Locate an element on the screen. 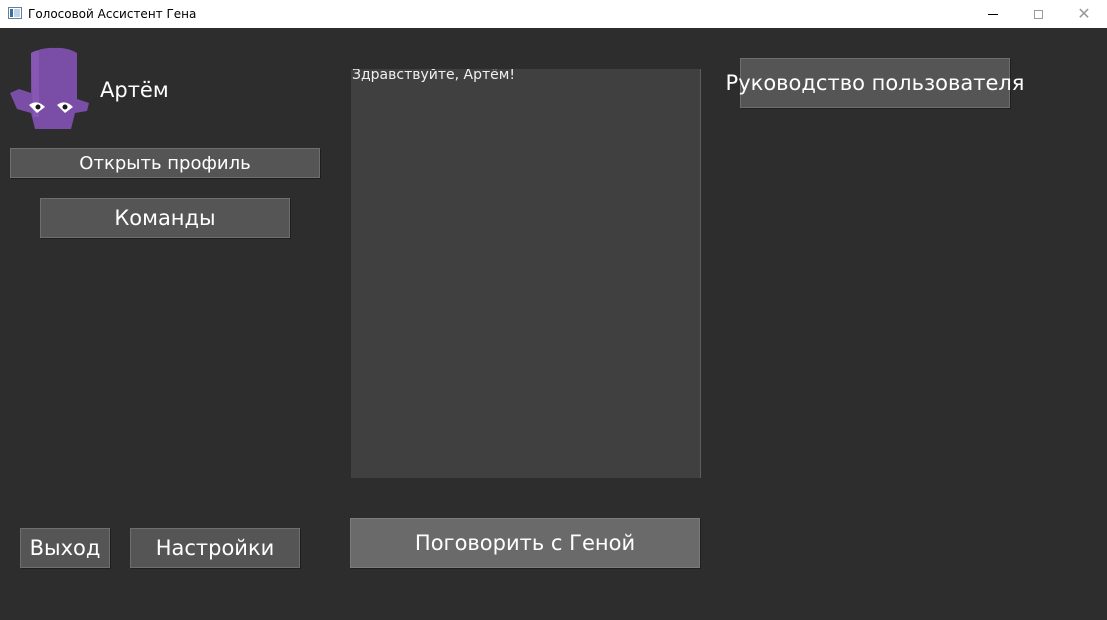  maximize-icon is located at coordinates (1038, 14).